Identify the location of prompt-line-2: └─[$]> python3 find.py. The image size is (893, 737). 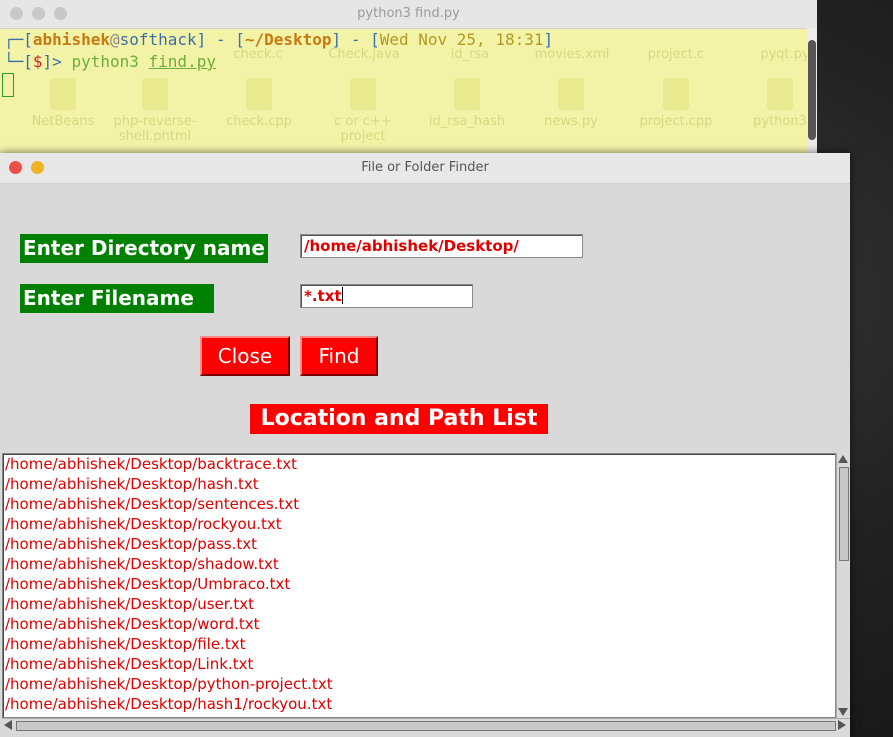
(110, 61).